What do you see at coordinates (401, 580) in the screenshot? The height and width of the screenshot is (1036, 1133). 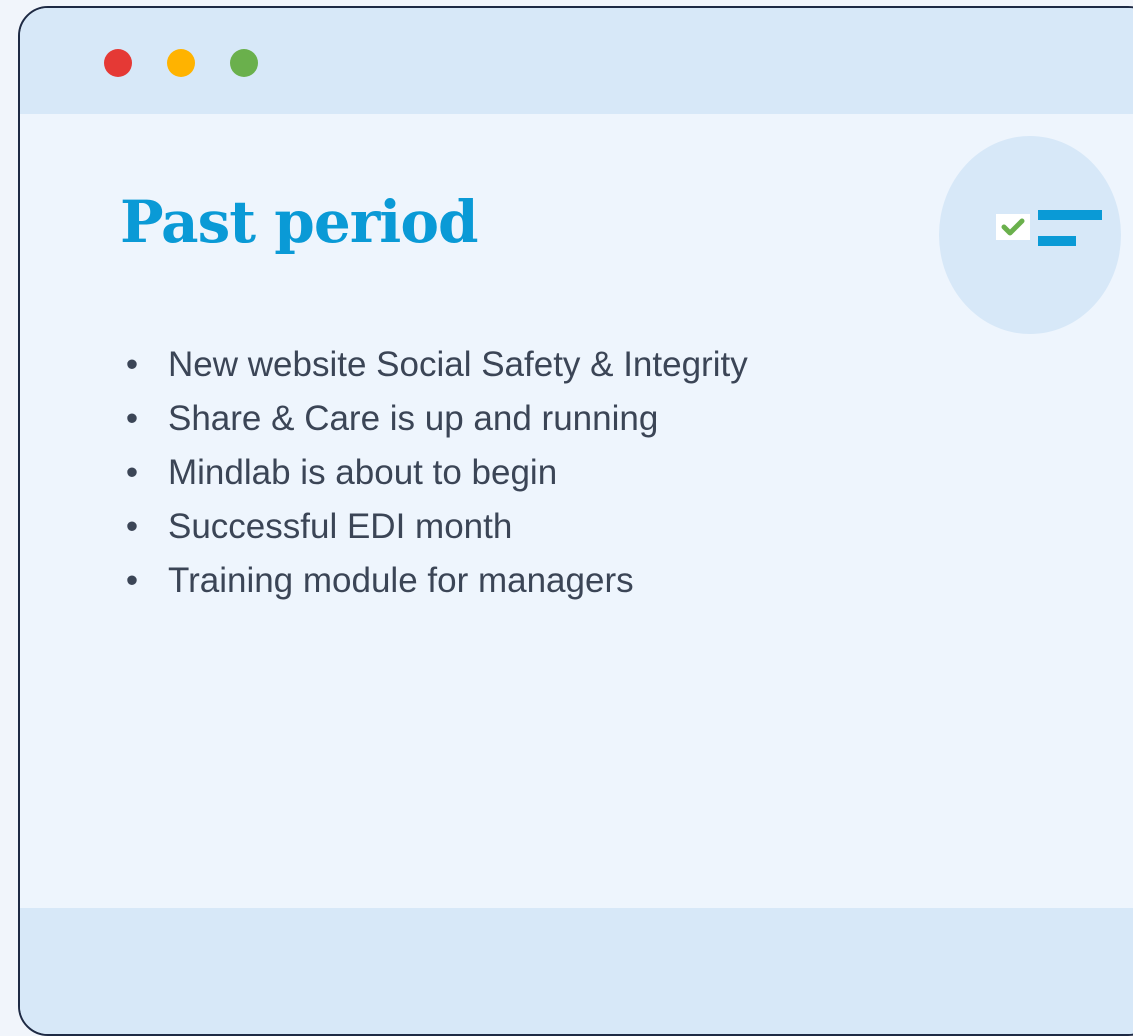 I see `list-item-text: Training module for managers` at bounding box center [401, 580].